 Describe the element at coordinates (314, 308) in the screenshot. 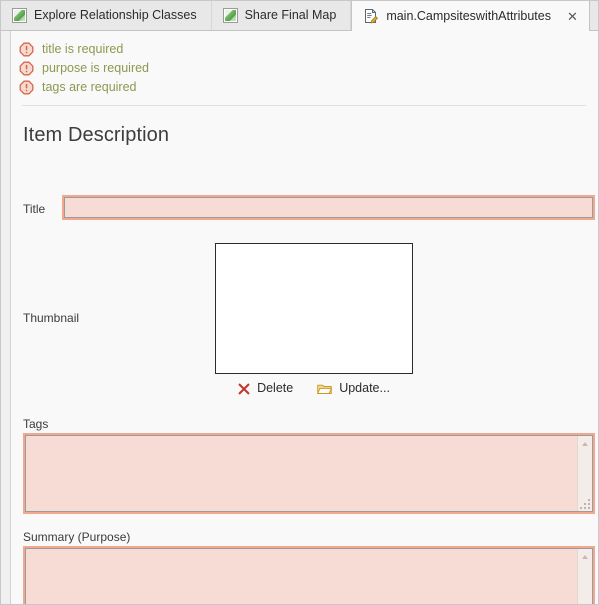

I see `thumbnail-preview` at that location.